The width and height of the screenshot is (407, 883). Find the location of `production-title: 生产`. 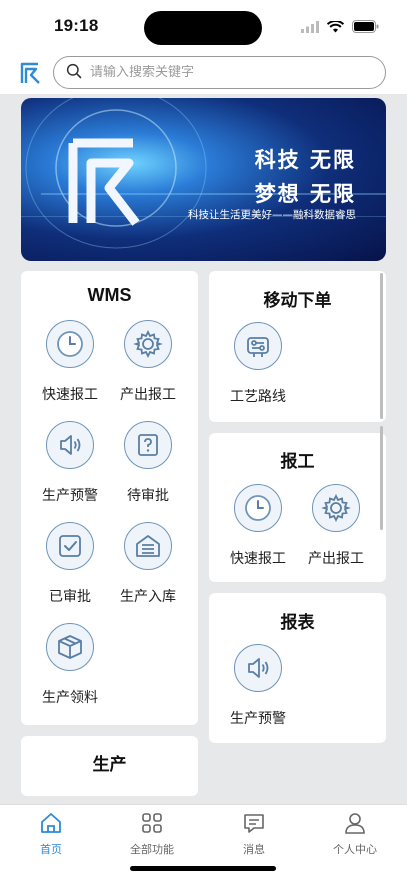

production-title: 生产 is located at coordinates (109, 765).